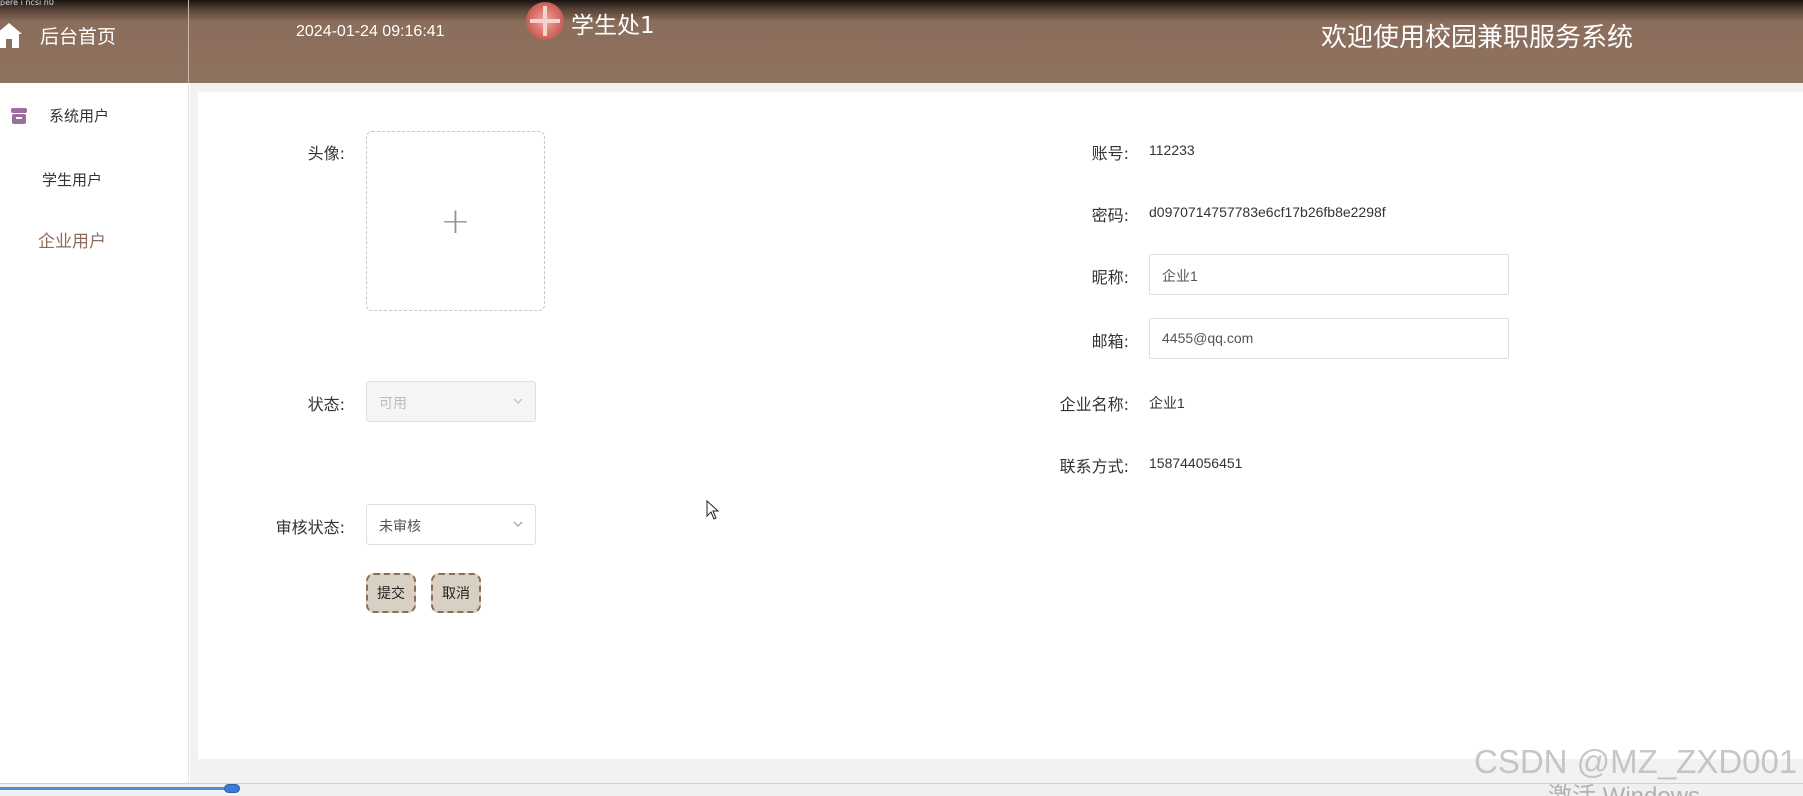  I want to click on password-value: d0970714757783e6cf17b26fb8e2298f, so click(1267, 212).